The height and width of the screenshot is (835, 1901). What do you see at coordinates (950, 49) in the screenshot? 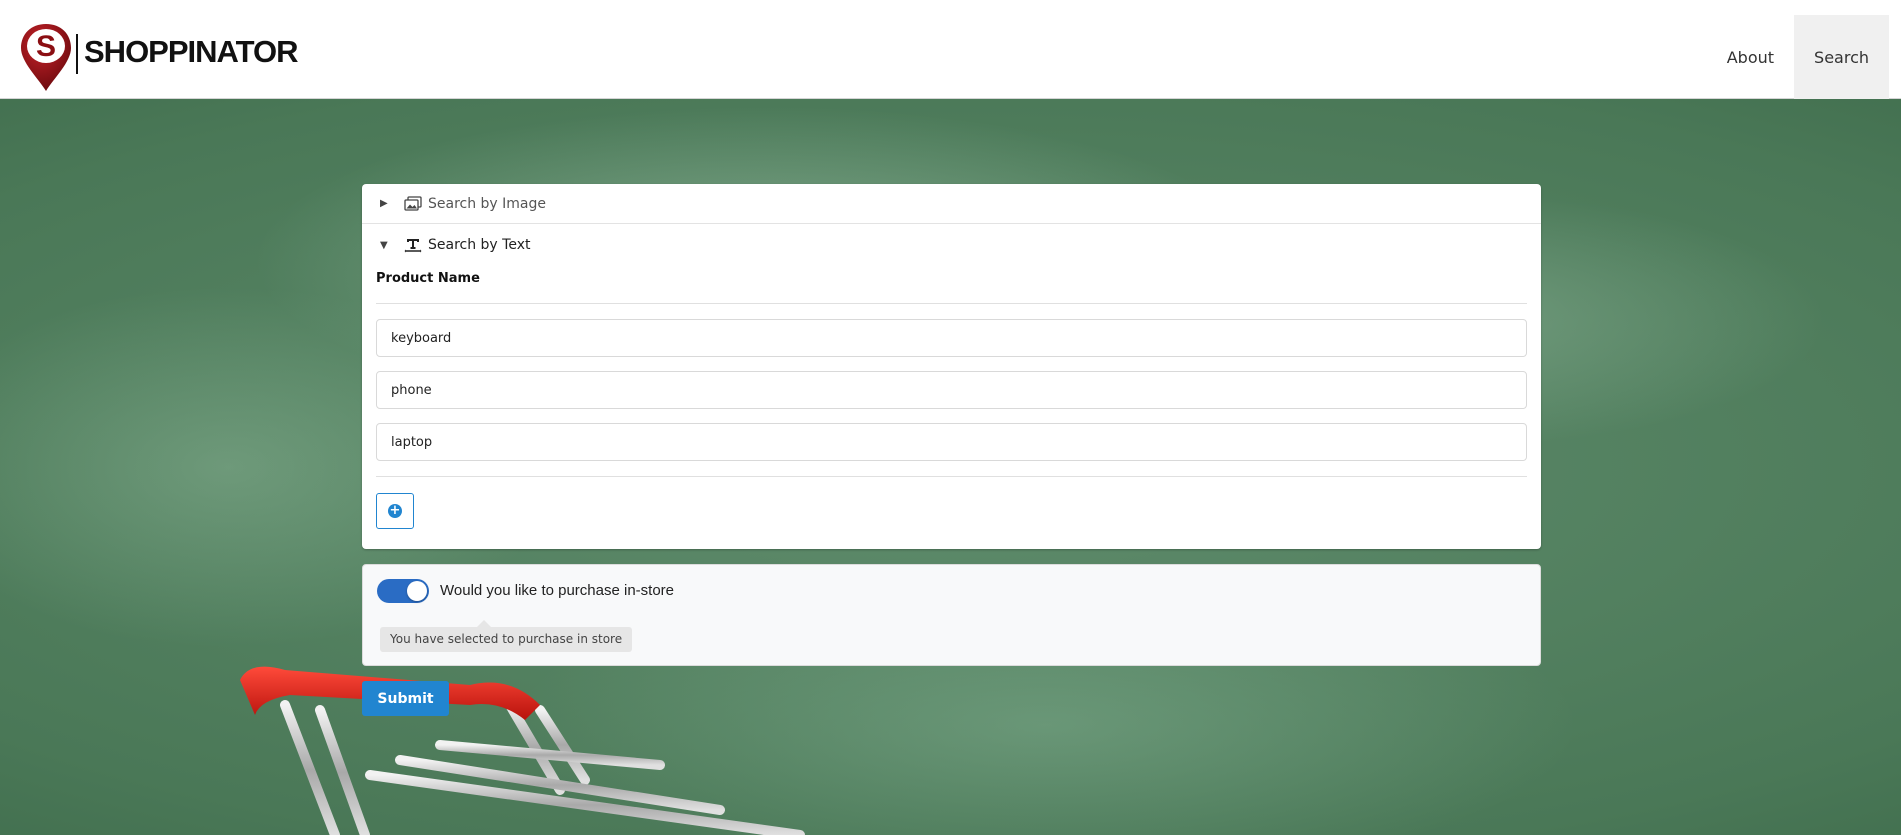
I see `top-header: S SHOPPINATOR About Search` at bounding box center [950, 49].